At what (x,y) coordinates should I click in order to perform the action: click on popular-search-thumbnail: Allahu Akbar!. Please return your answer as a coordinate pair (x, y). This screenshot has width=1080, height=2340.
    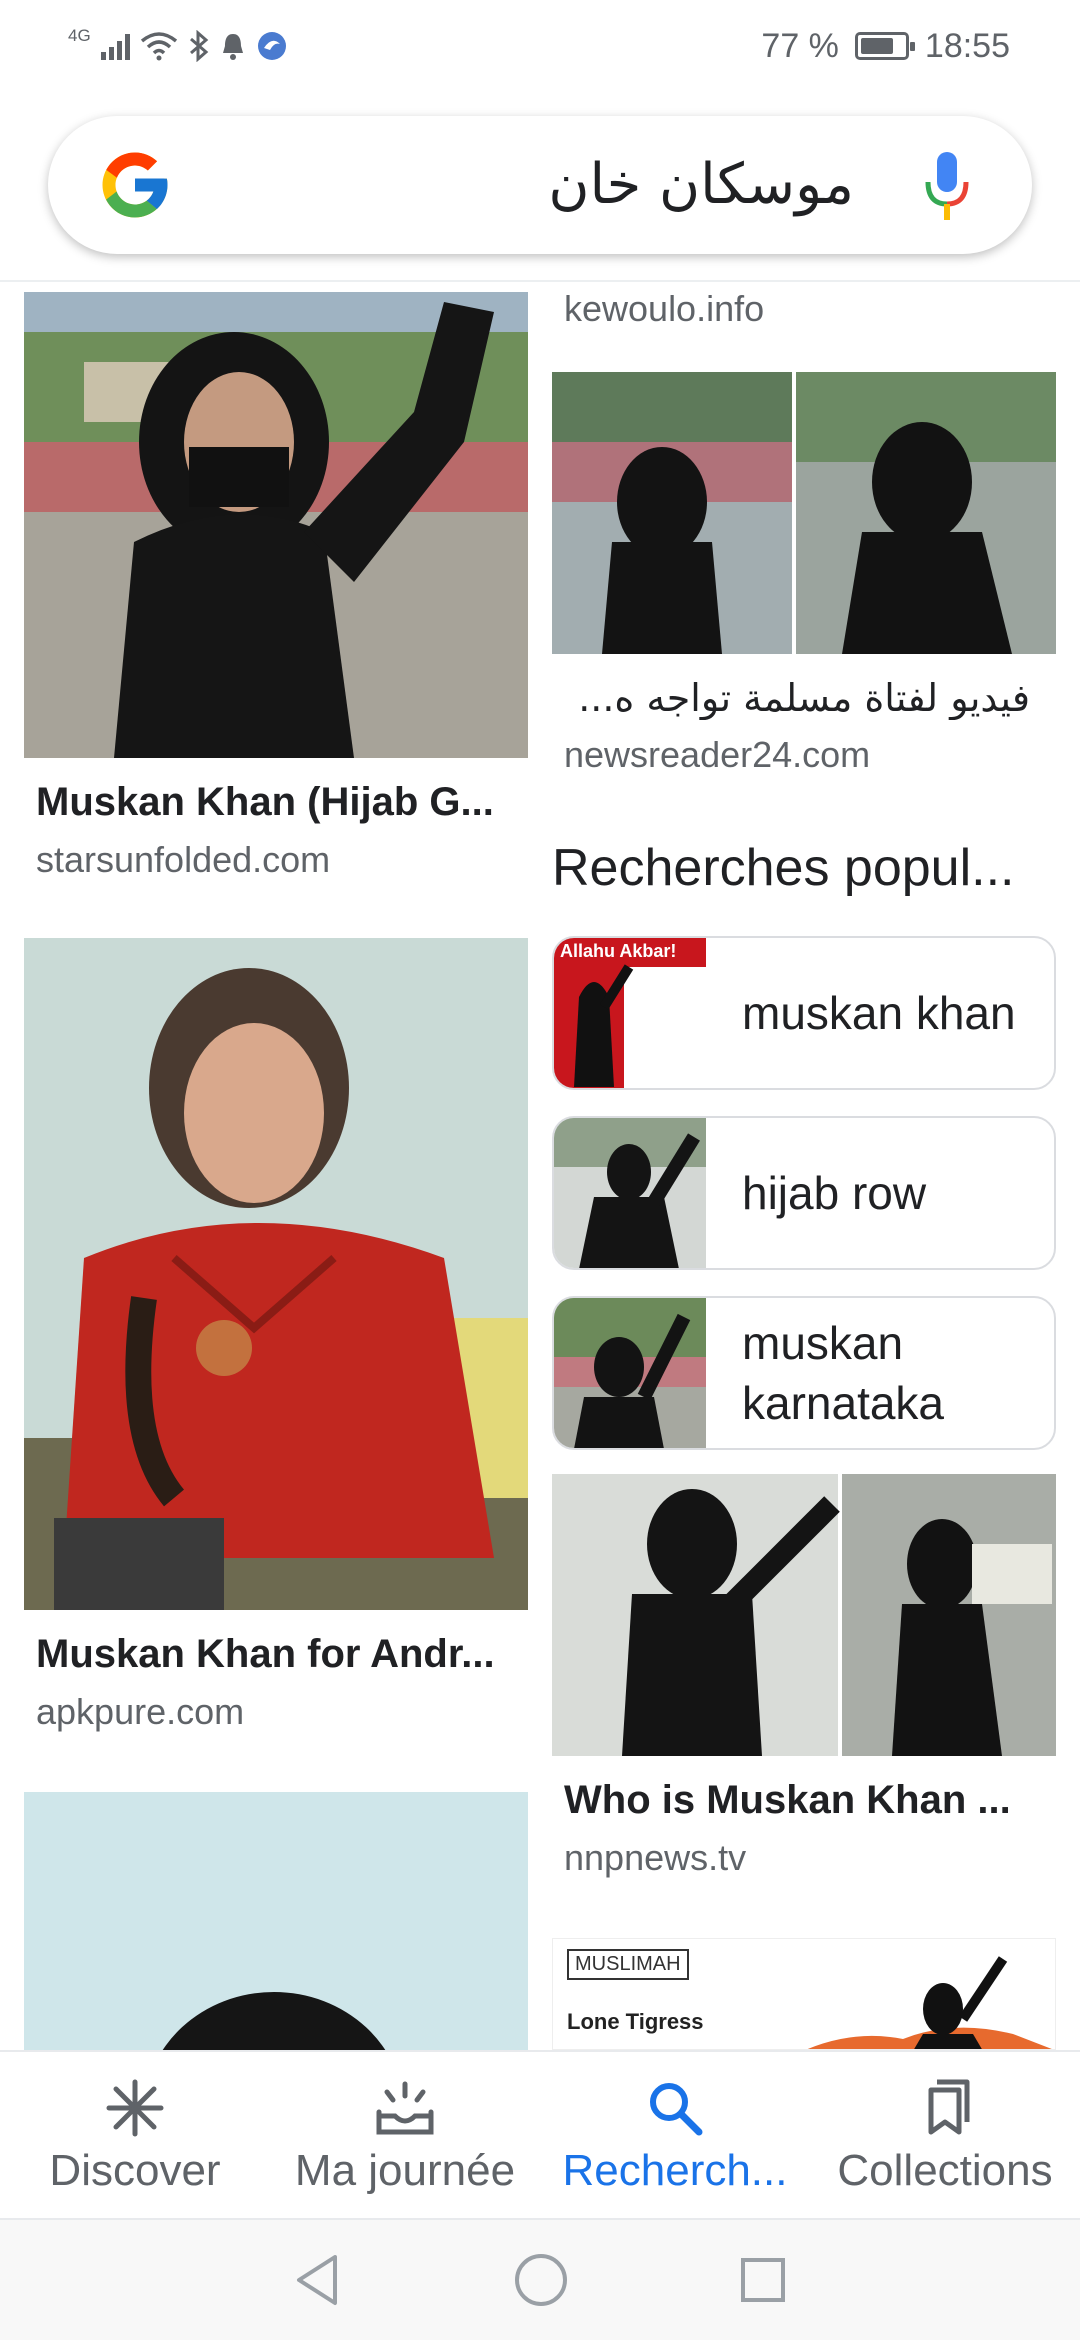
    Looking at the image, I should click on (630, 1013).